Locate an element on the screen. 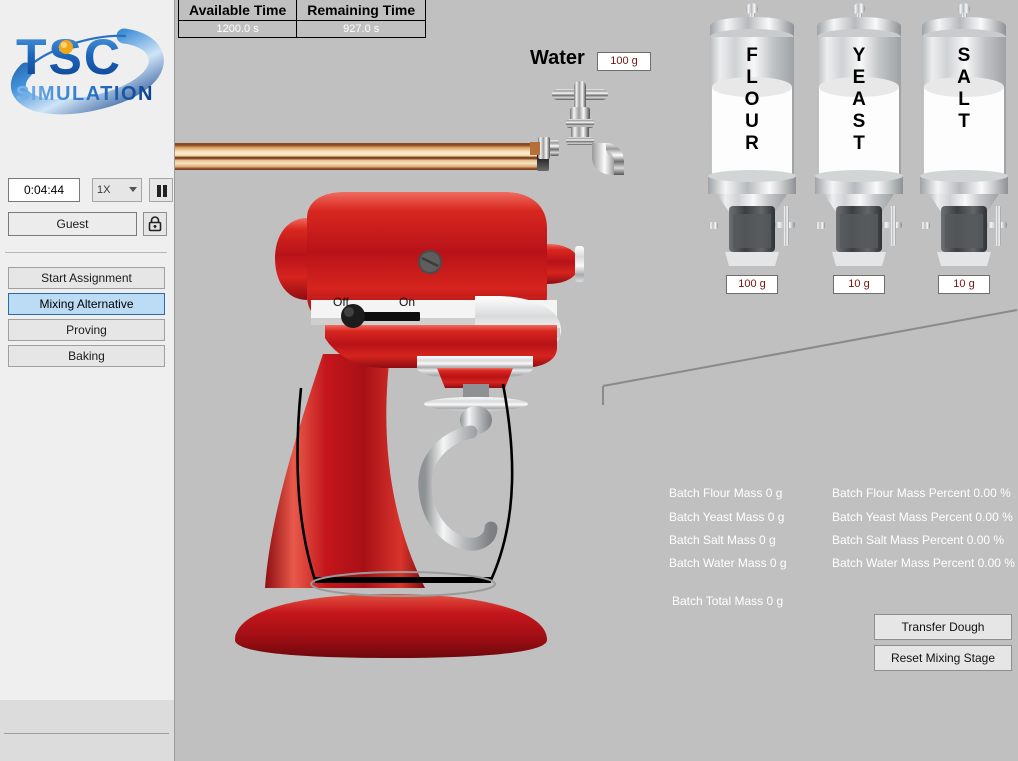 The width and height of the screenshot is (1018, 761). sidebar-divider-bottom is located at coordinates (86, 733).